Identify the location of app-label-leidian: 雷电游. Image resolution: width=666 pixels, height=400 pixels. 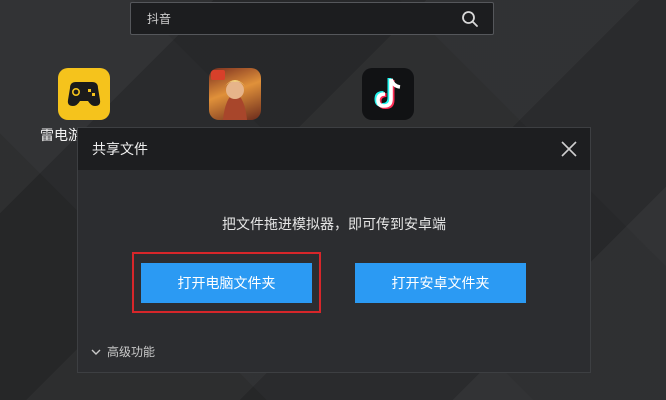
(61, 136).